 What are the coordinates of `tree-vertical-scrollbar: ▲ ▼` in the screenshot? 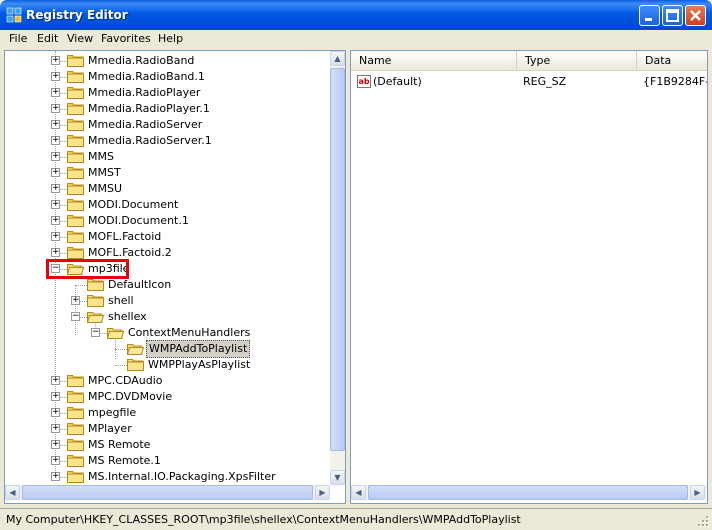 It's located at (337, 268).